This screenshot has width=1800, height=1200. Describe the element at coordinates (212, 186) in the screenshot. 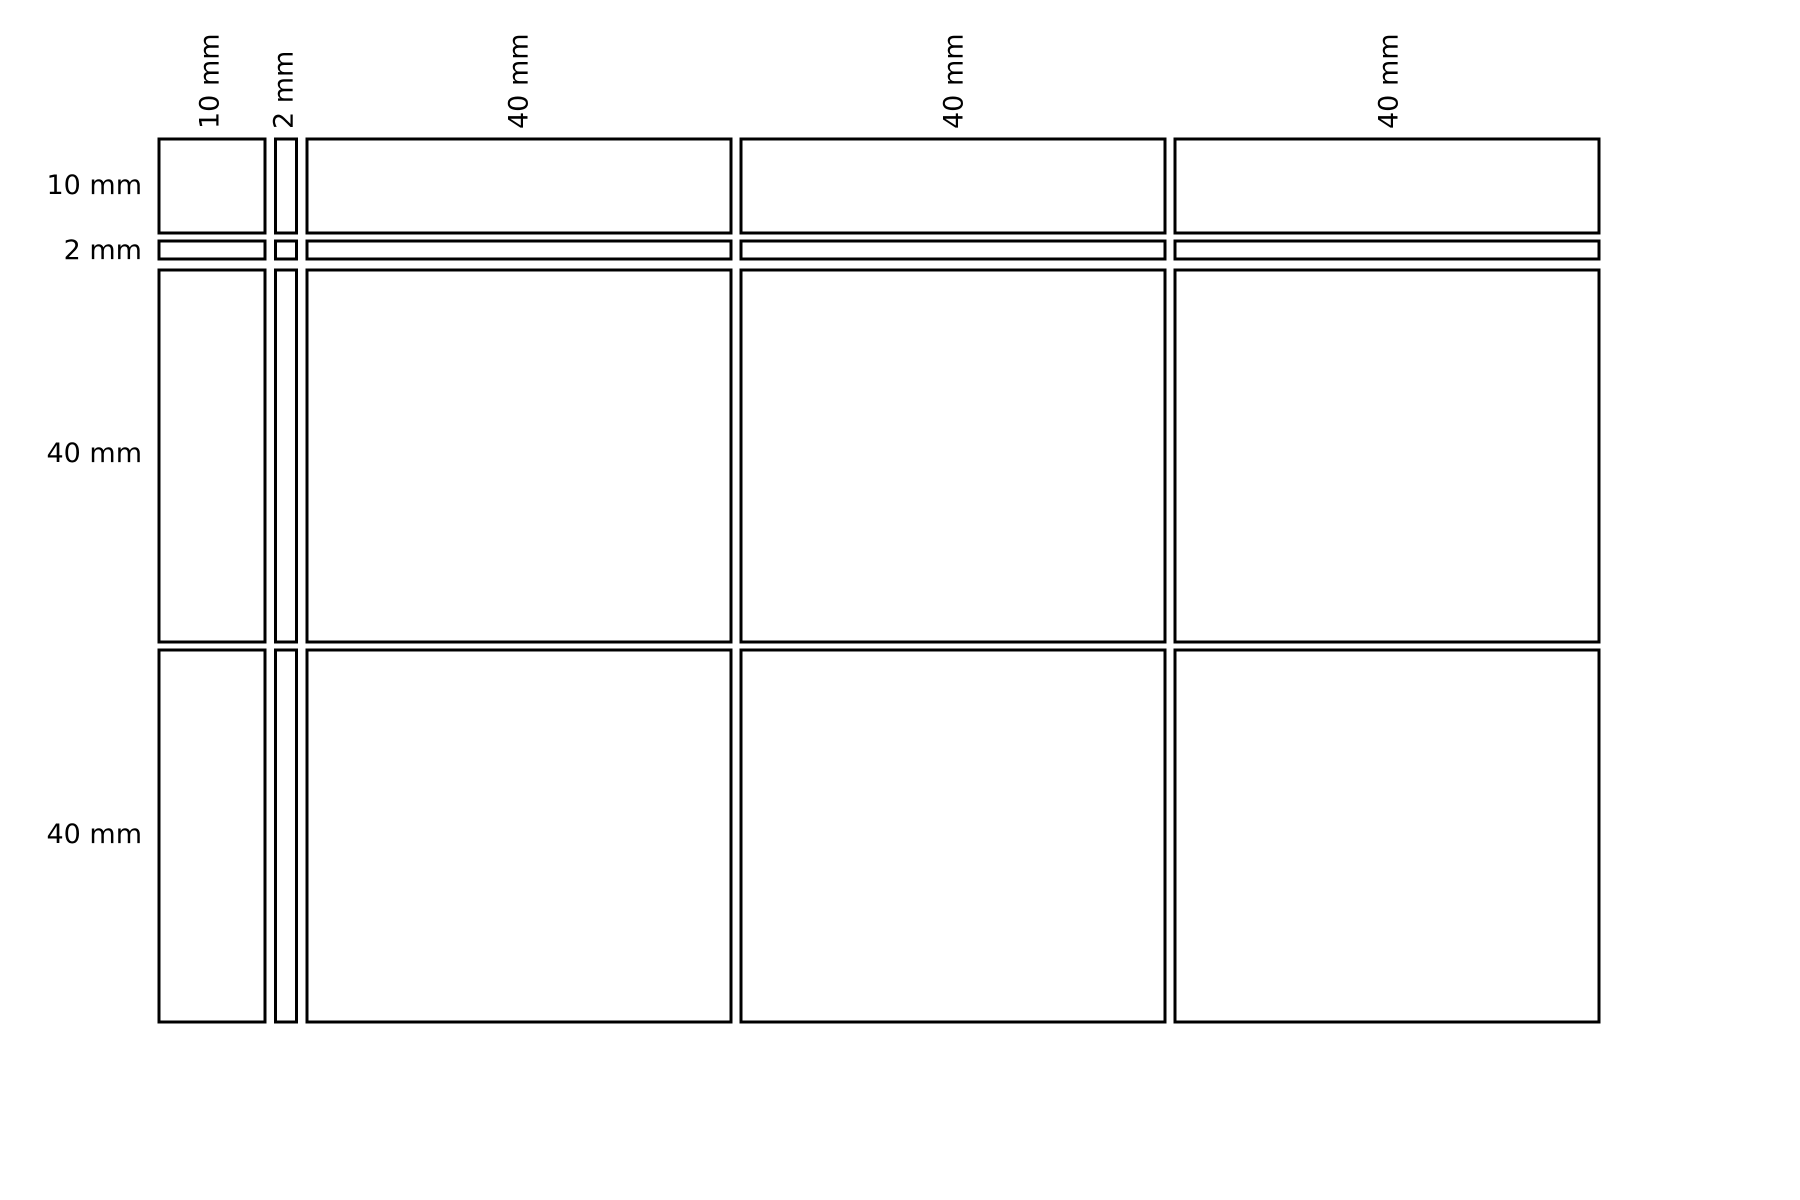

I see `grid-cell-r1-c1` at that location.